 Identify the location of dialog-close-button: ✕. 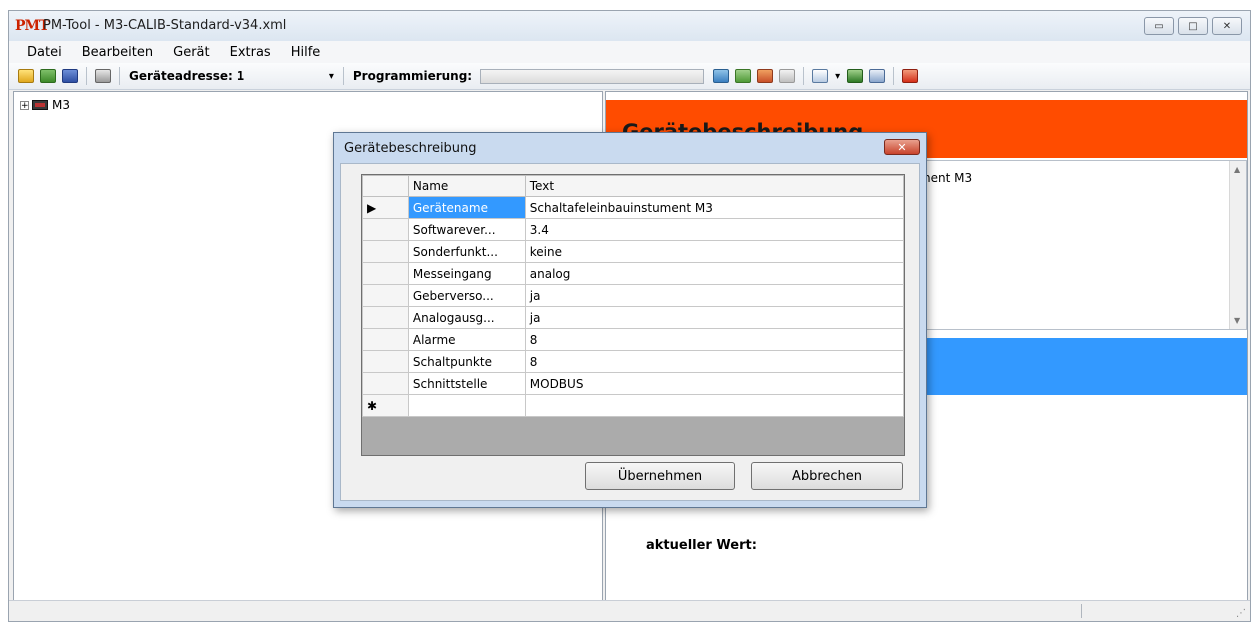
(902, 147).